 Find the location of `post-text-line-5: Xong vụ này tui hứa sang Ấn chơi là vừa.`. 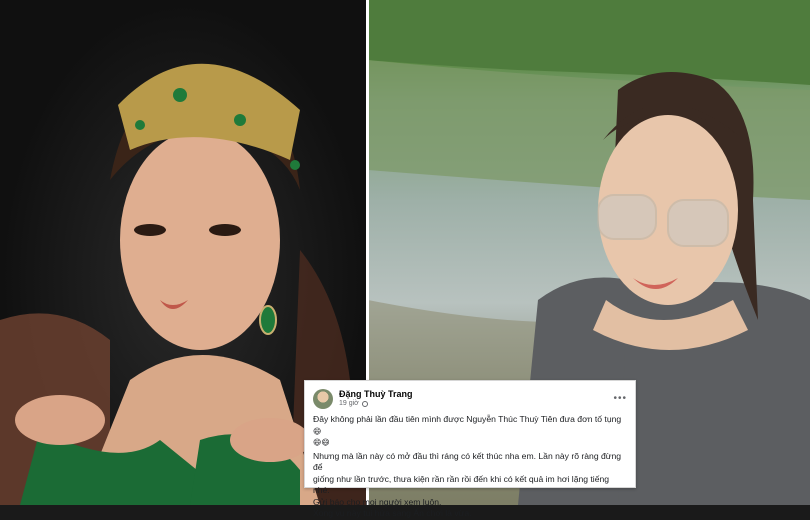

post-text-line-5: Xong vụ này tui hứa sang Ấn chơi là vừa. is located at coordinates (392, 513).